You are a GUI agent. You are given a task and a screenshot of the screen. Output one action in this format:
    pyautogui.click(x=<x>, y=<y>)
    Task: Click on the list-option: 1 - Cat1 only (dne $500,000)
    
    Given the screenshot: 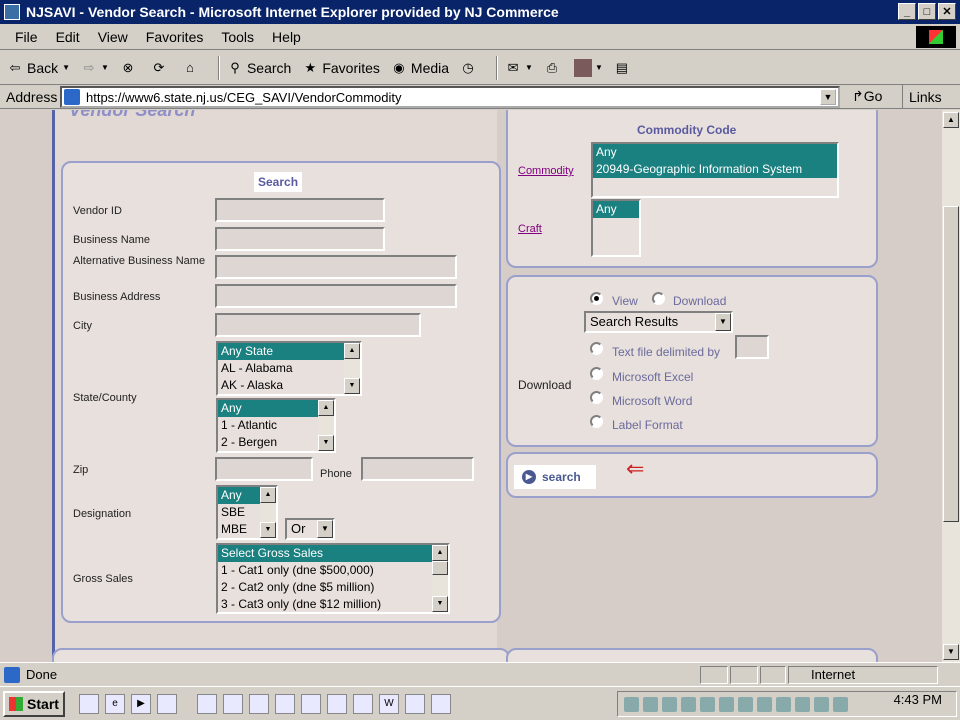 What is the action you would take?
    pyautogui.click(x=333, y=570)
    